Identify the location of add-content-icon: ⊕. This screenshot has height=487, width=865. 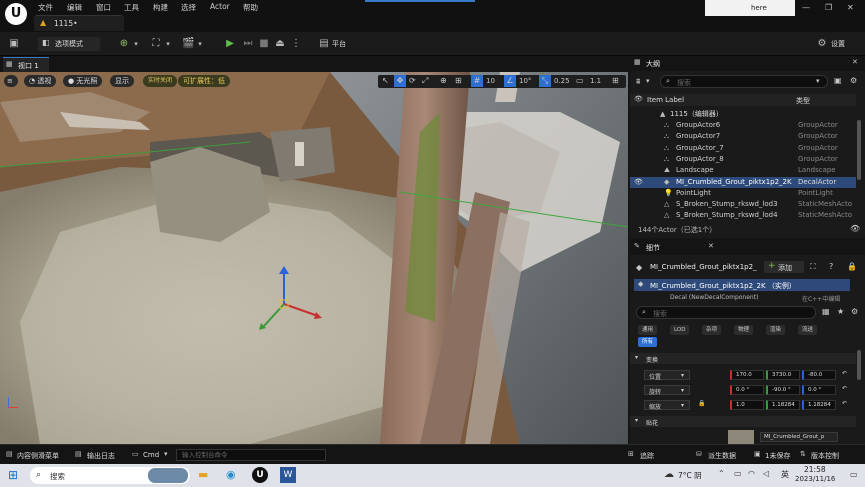
(124, 44).